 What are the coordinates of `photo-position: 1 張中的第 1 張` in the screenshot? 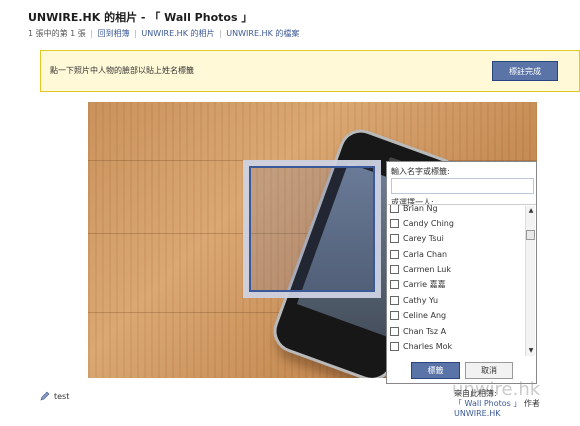 It's located at (57, 33).